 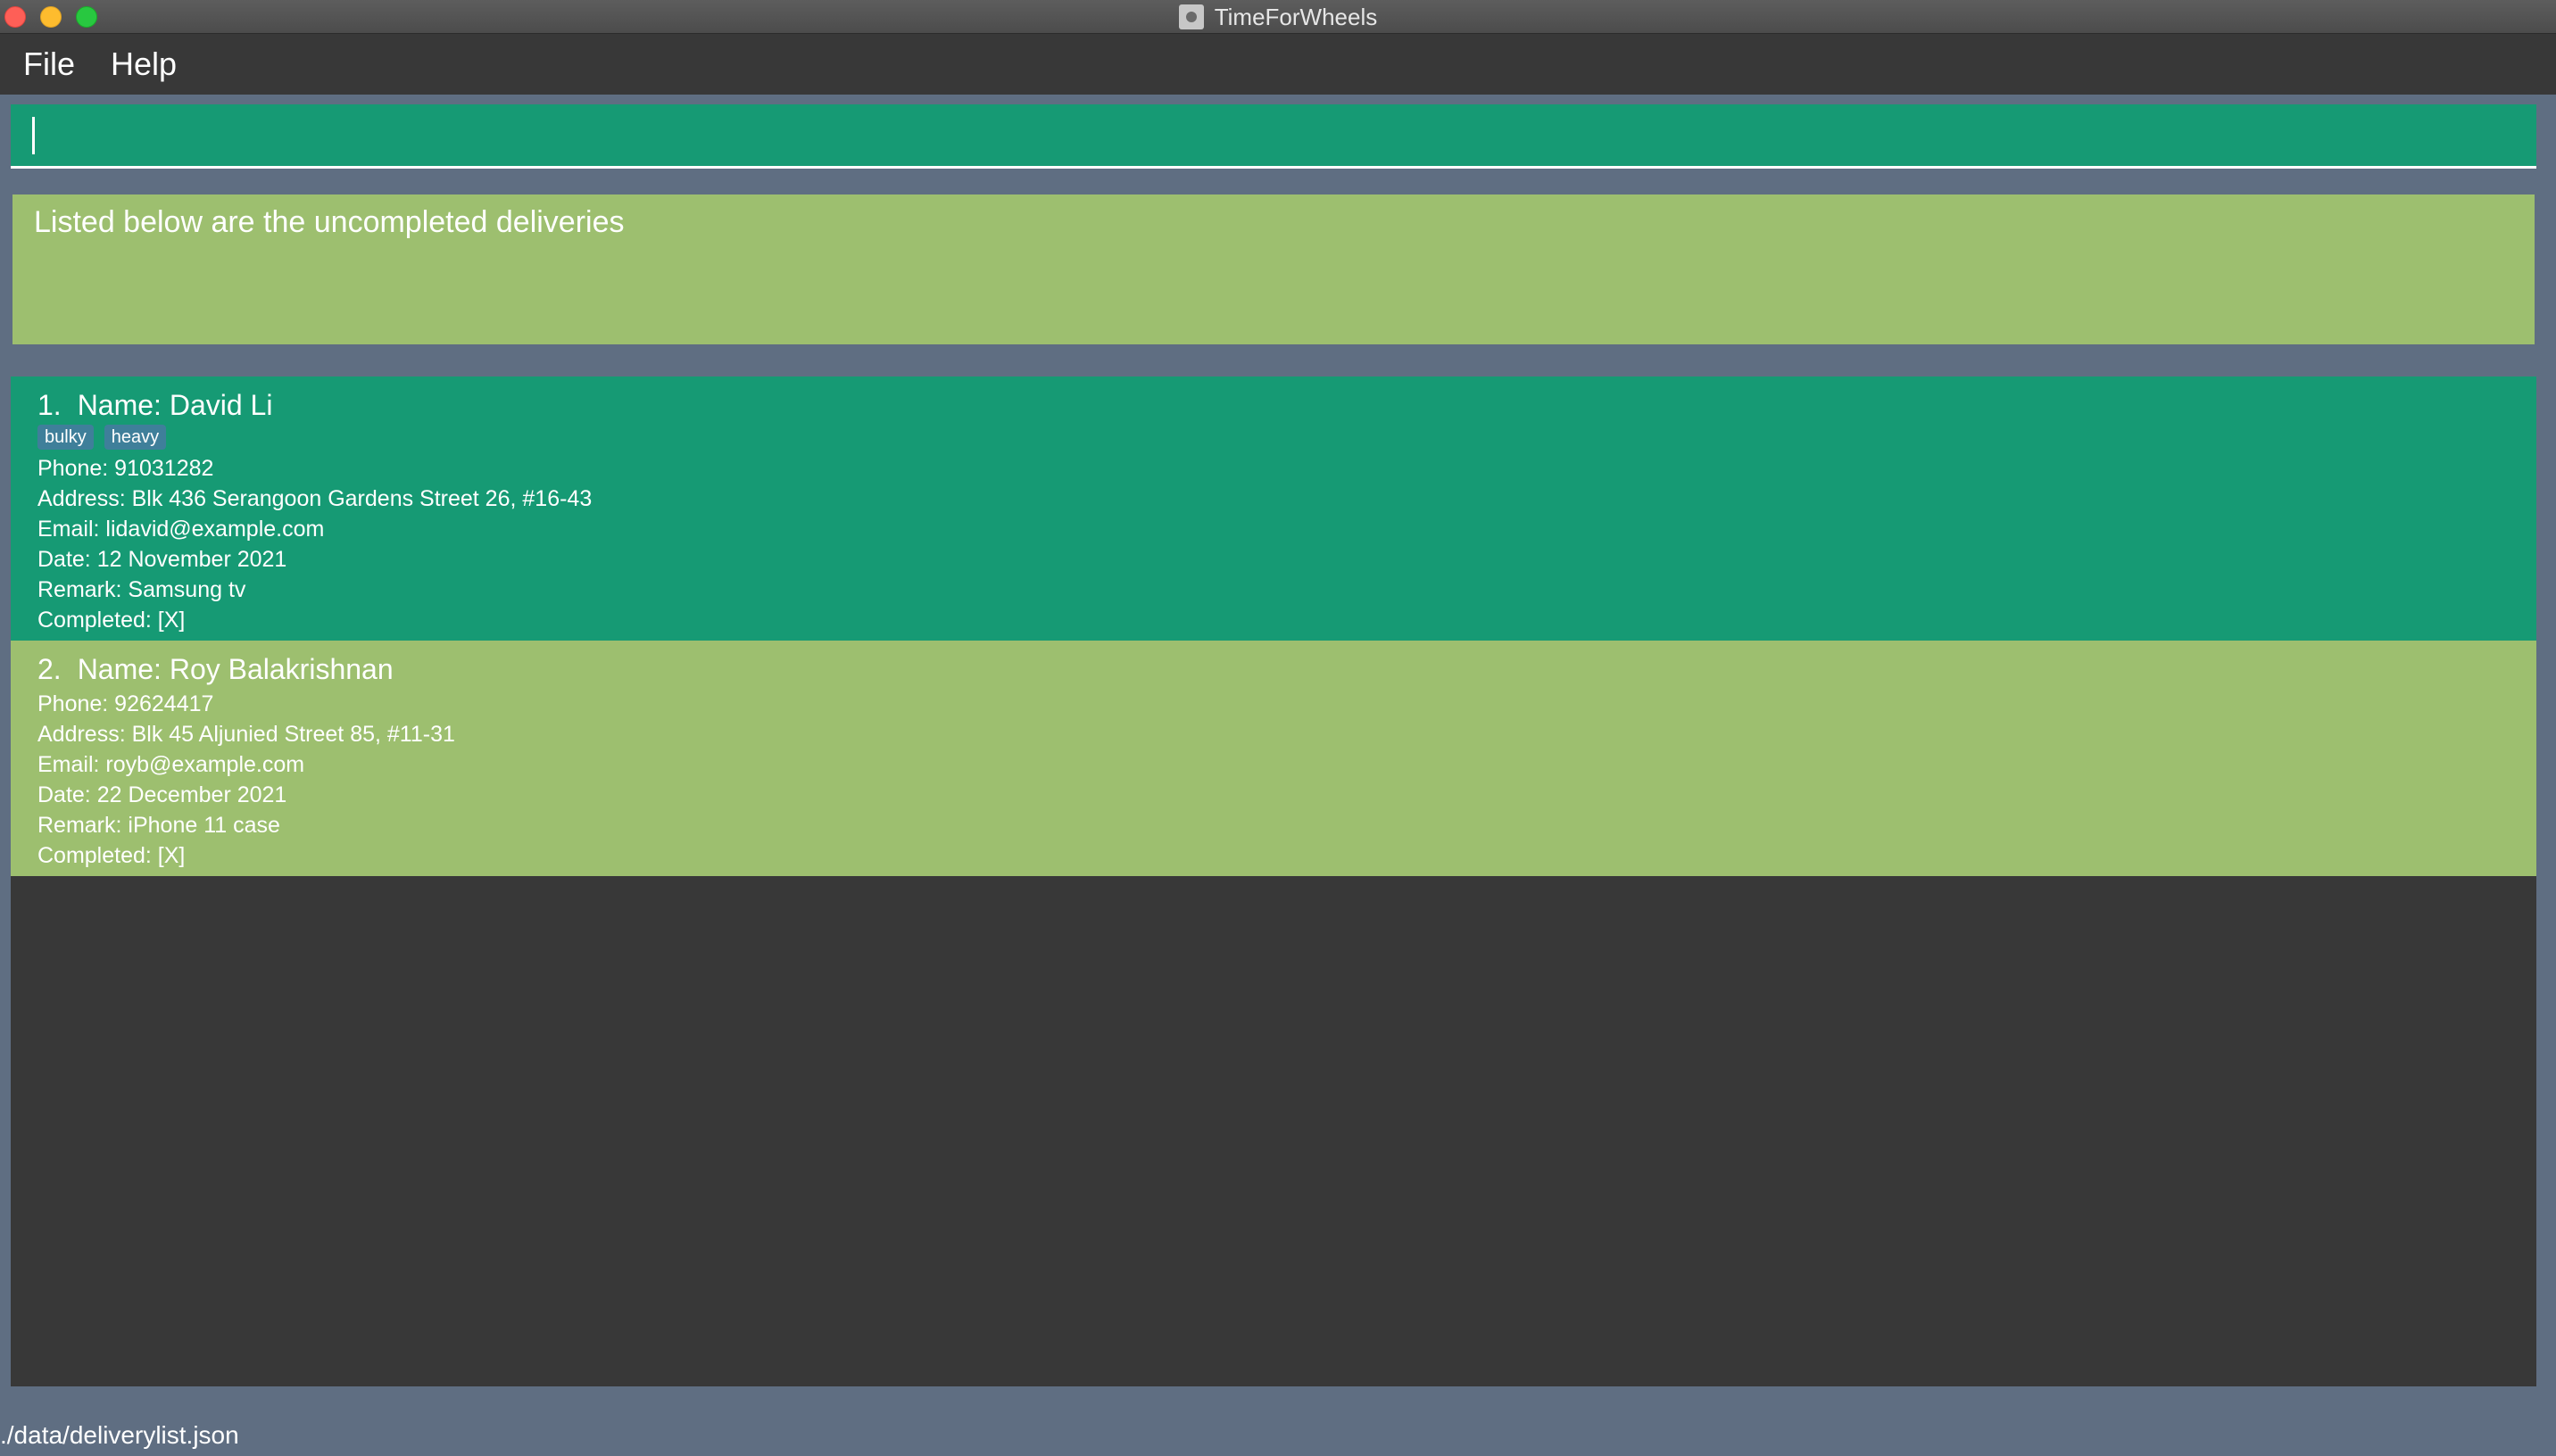 What do you see at coordinates (1273, 669) in the screenshot?
I see `delivery-card-title: 2. Name: Roy Balakrishnan` at bounding box center [1273, 669].